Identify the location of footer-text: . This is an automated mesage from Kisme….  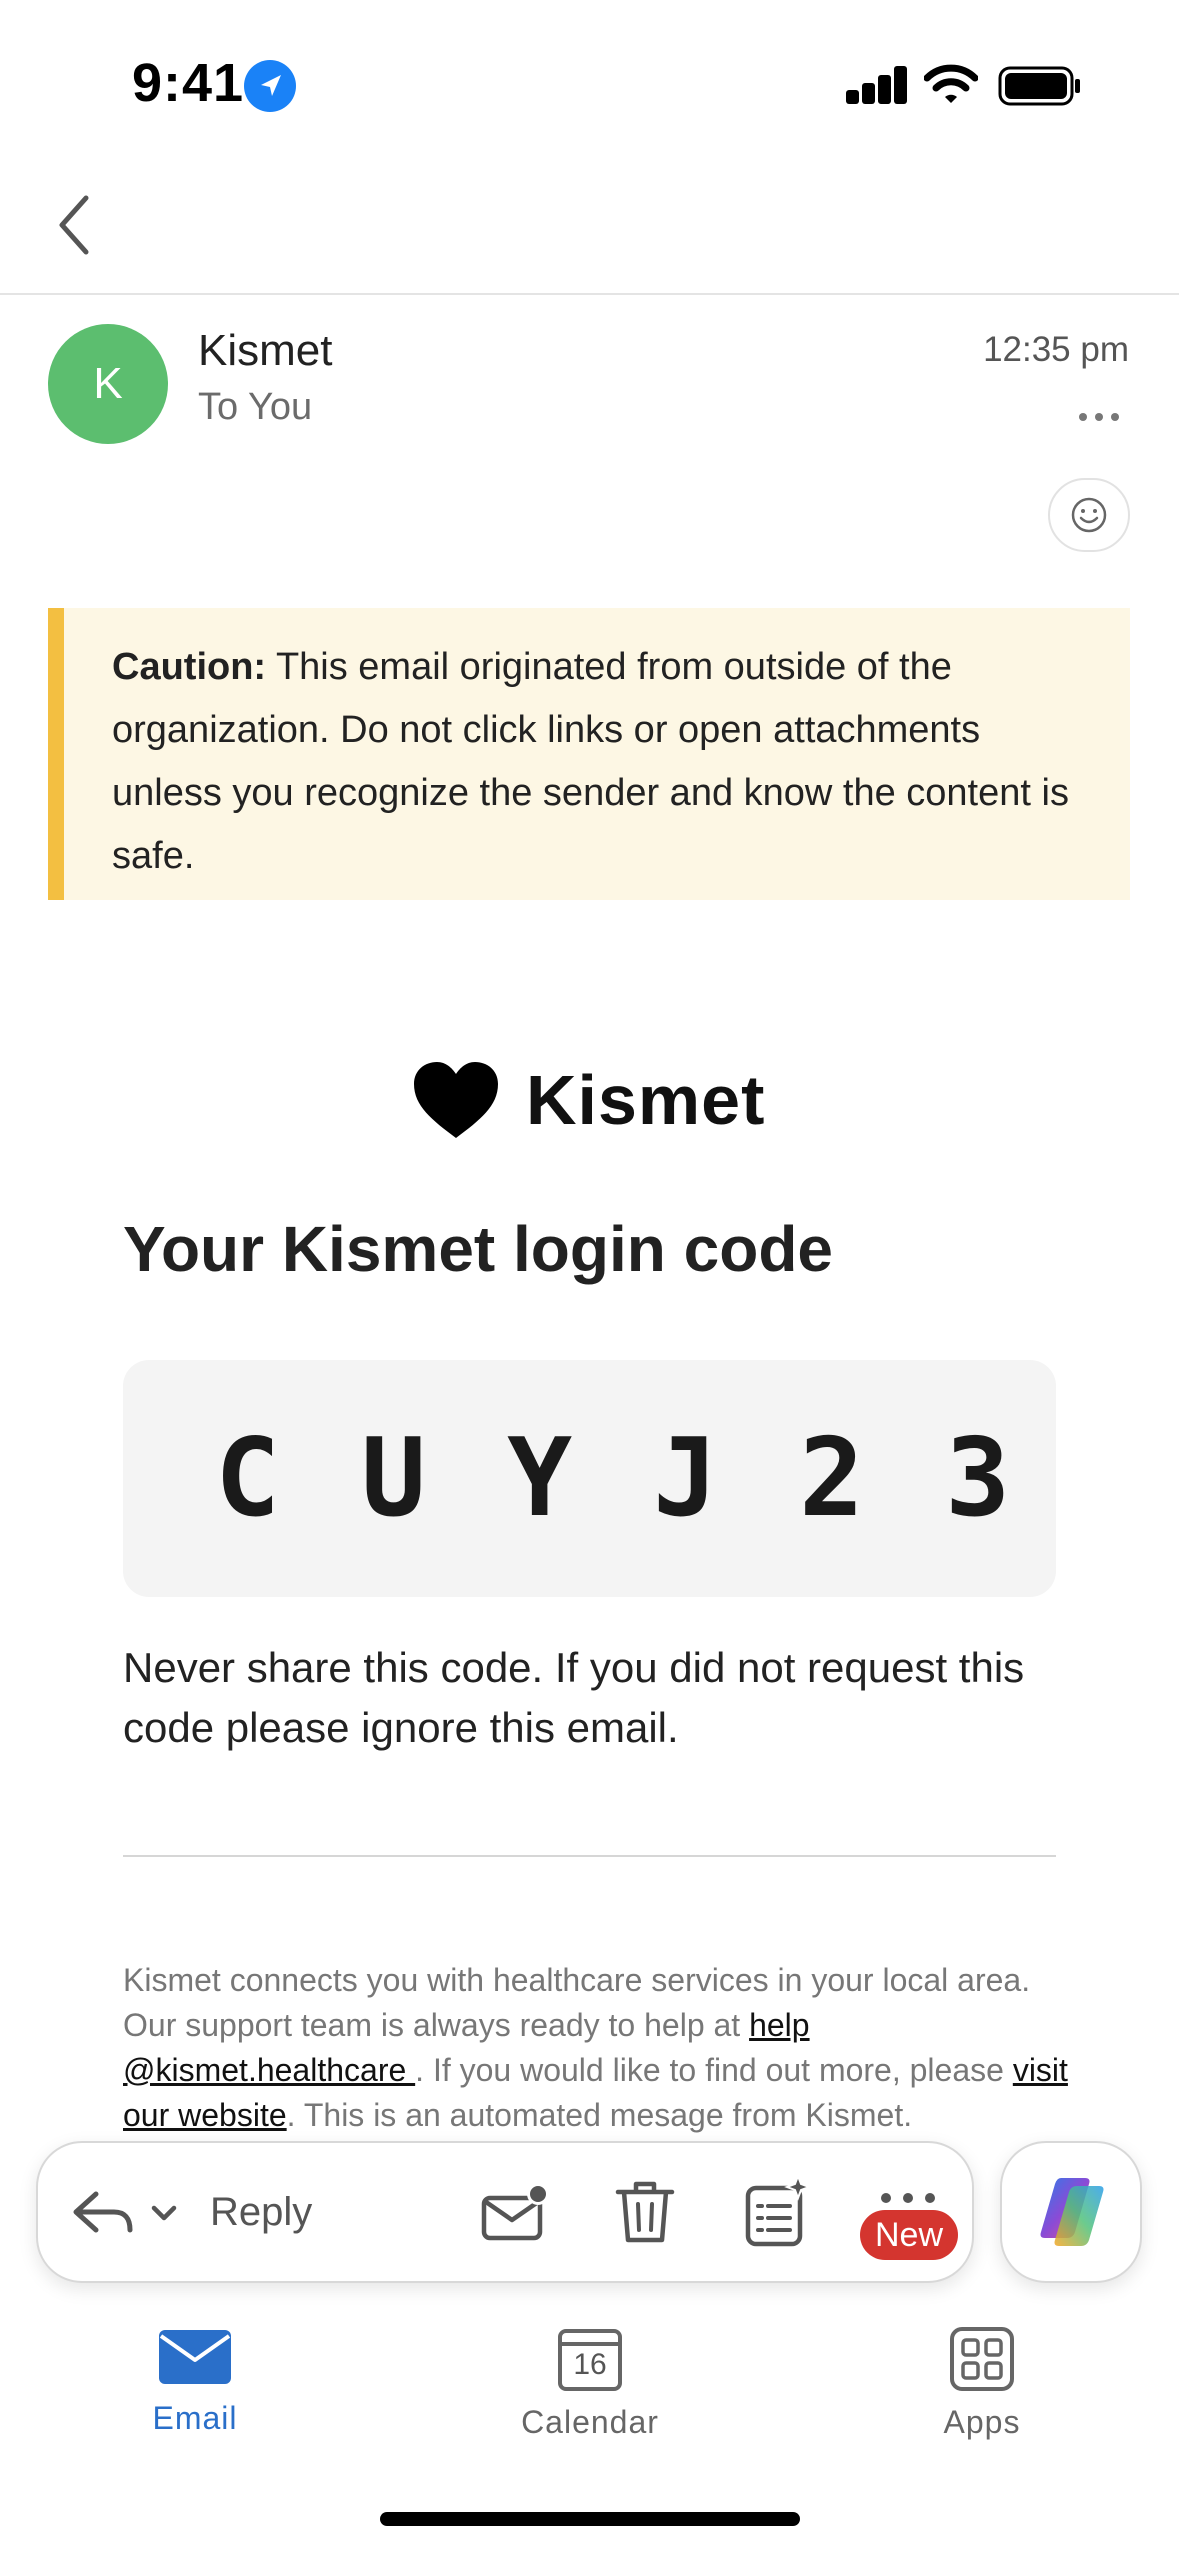
(599, 2115).